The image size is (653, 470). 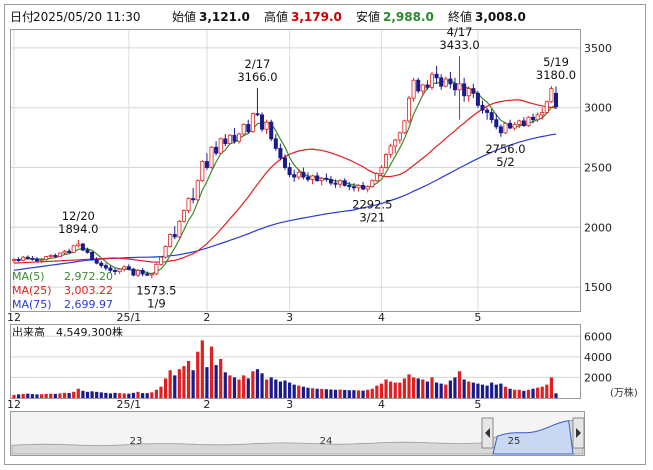 What do you see at coordinates (88, 304) in the screenshot?
I see `ma75-legend-value: 2,699.97` at bounding box center [88, 304].